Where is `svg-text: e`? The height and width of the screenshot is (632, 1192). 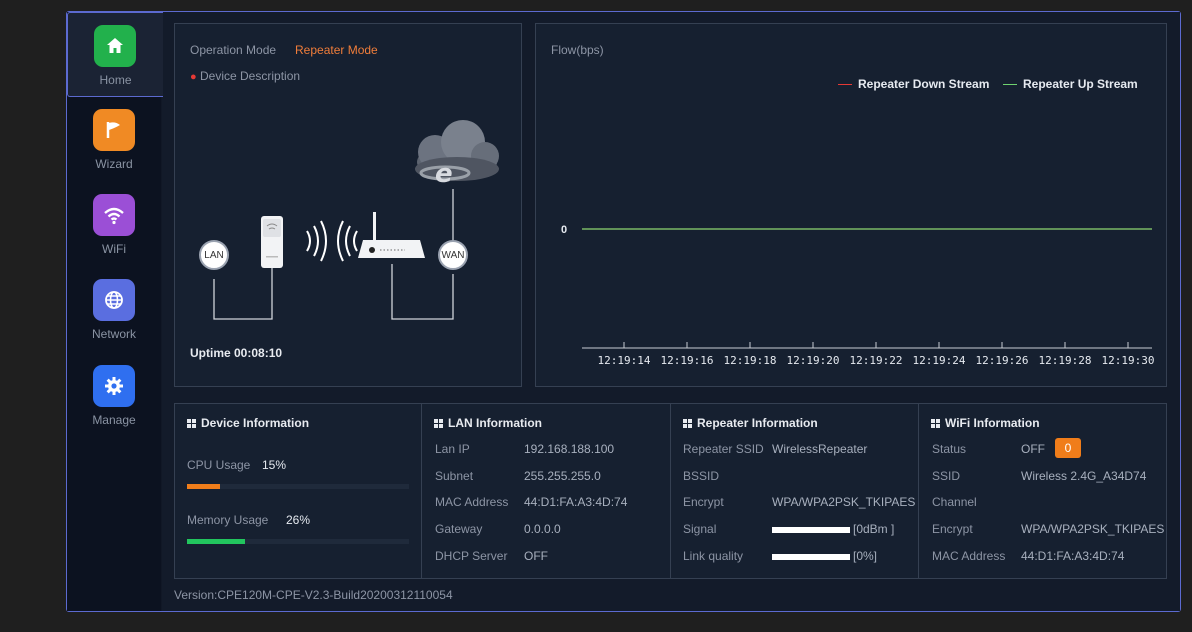
svg-text: e is located at coordinates (444, 174).